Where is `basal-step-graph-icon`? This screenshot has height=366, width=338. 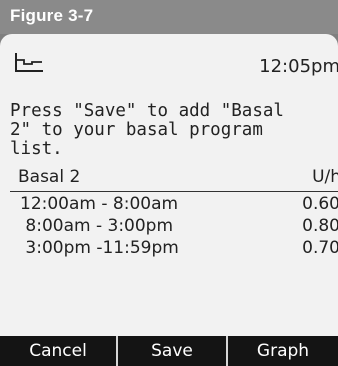
basal-step-graph-icon is located at coordinates (29, 62).